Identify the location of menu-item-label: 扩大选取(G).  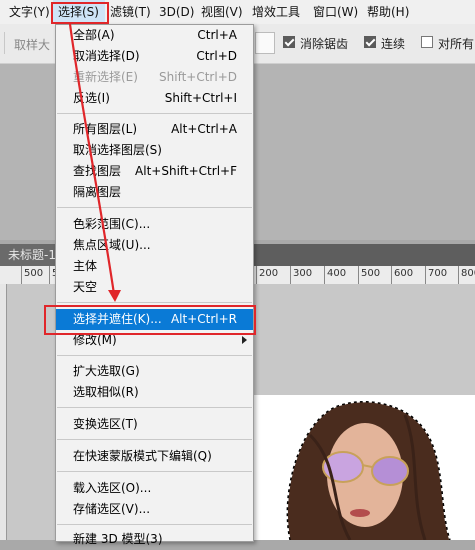
(106, 371).